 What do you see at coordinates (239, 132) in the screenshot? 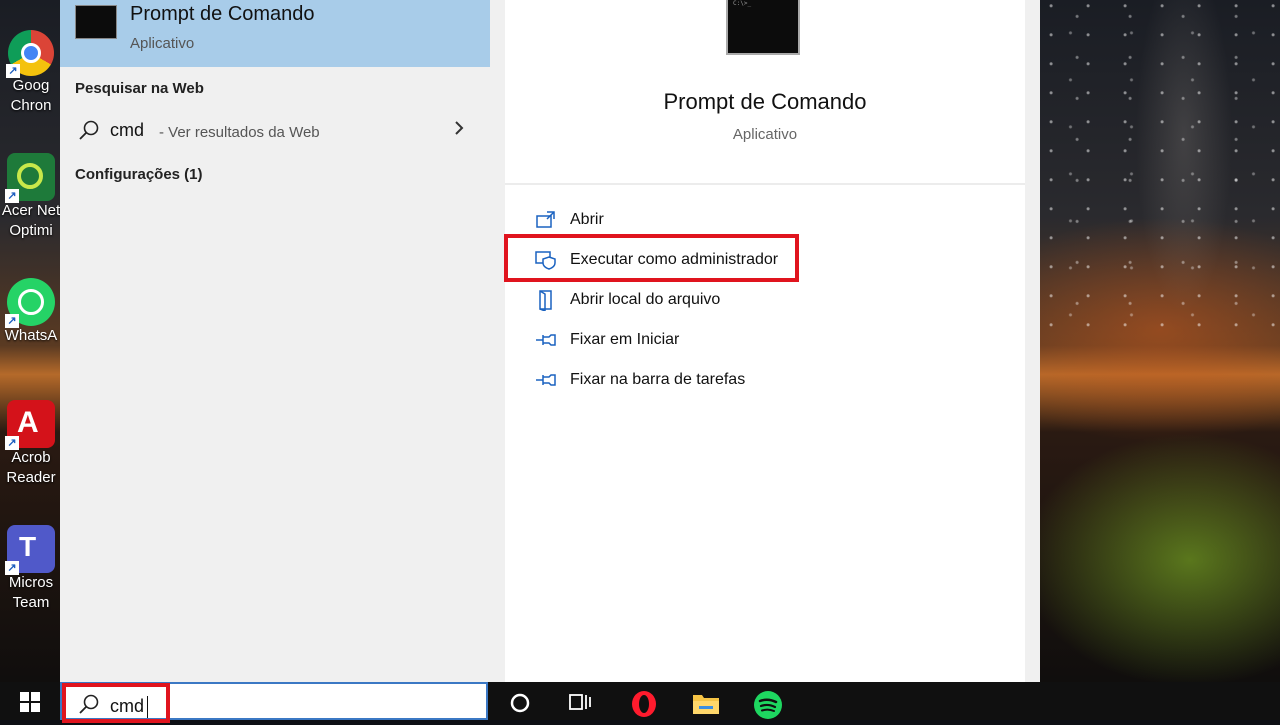
I see `web-hint-text: - Ver resultados da Web` at bounding box center [239, 132].